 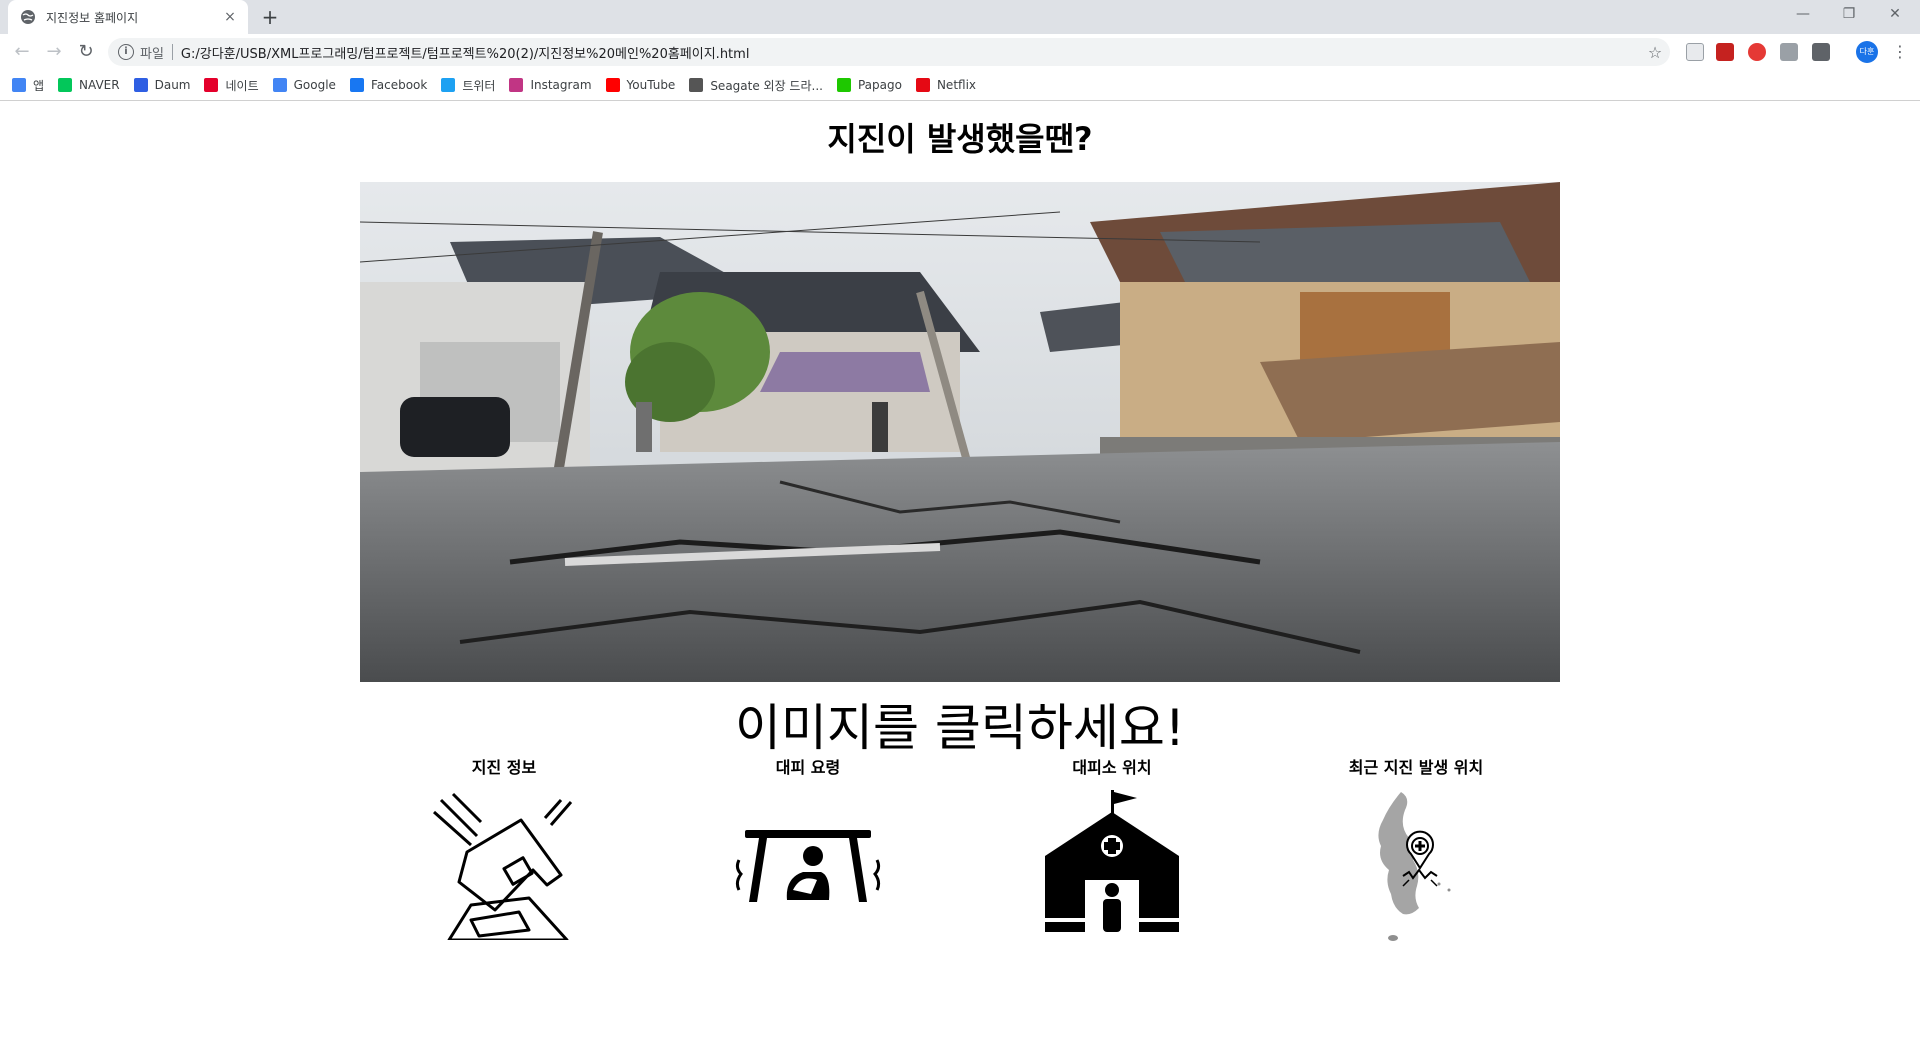 What do you see at coordinates (39, 85) in the screenshot?
I see `bookmark-label: 앱` at bounding box center [39, 85].